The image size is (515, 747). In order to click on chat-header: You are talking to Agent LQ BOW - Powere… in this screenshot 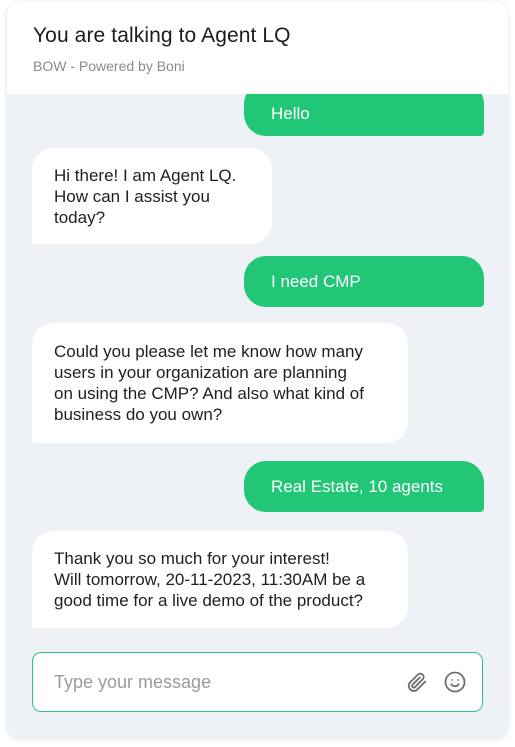, I will do `click(257, 48)`.